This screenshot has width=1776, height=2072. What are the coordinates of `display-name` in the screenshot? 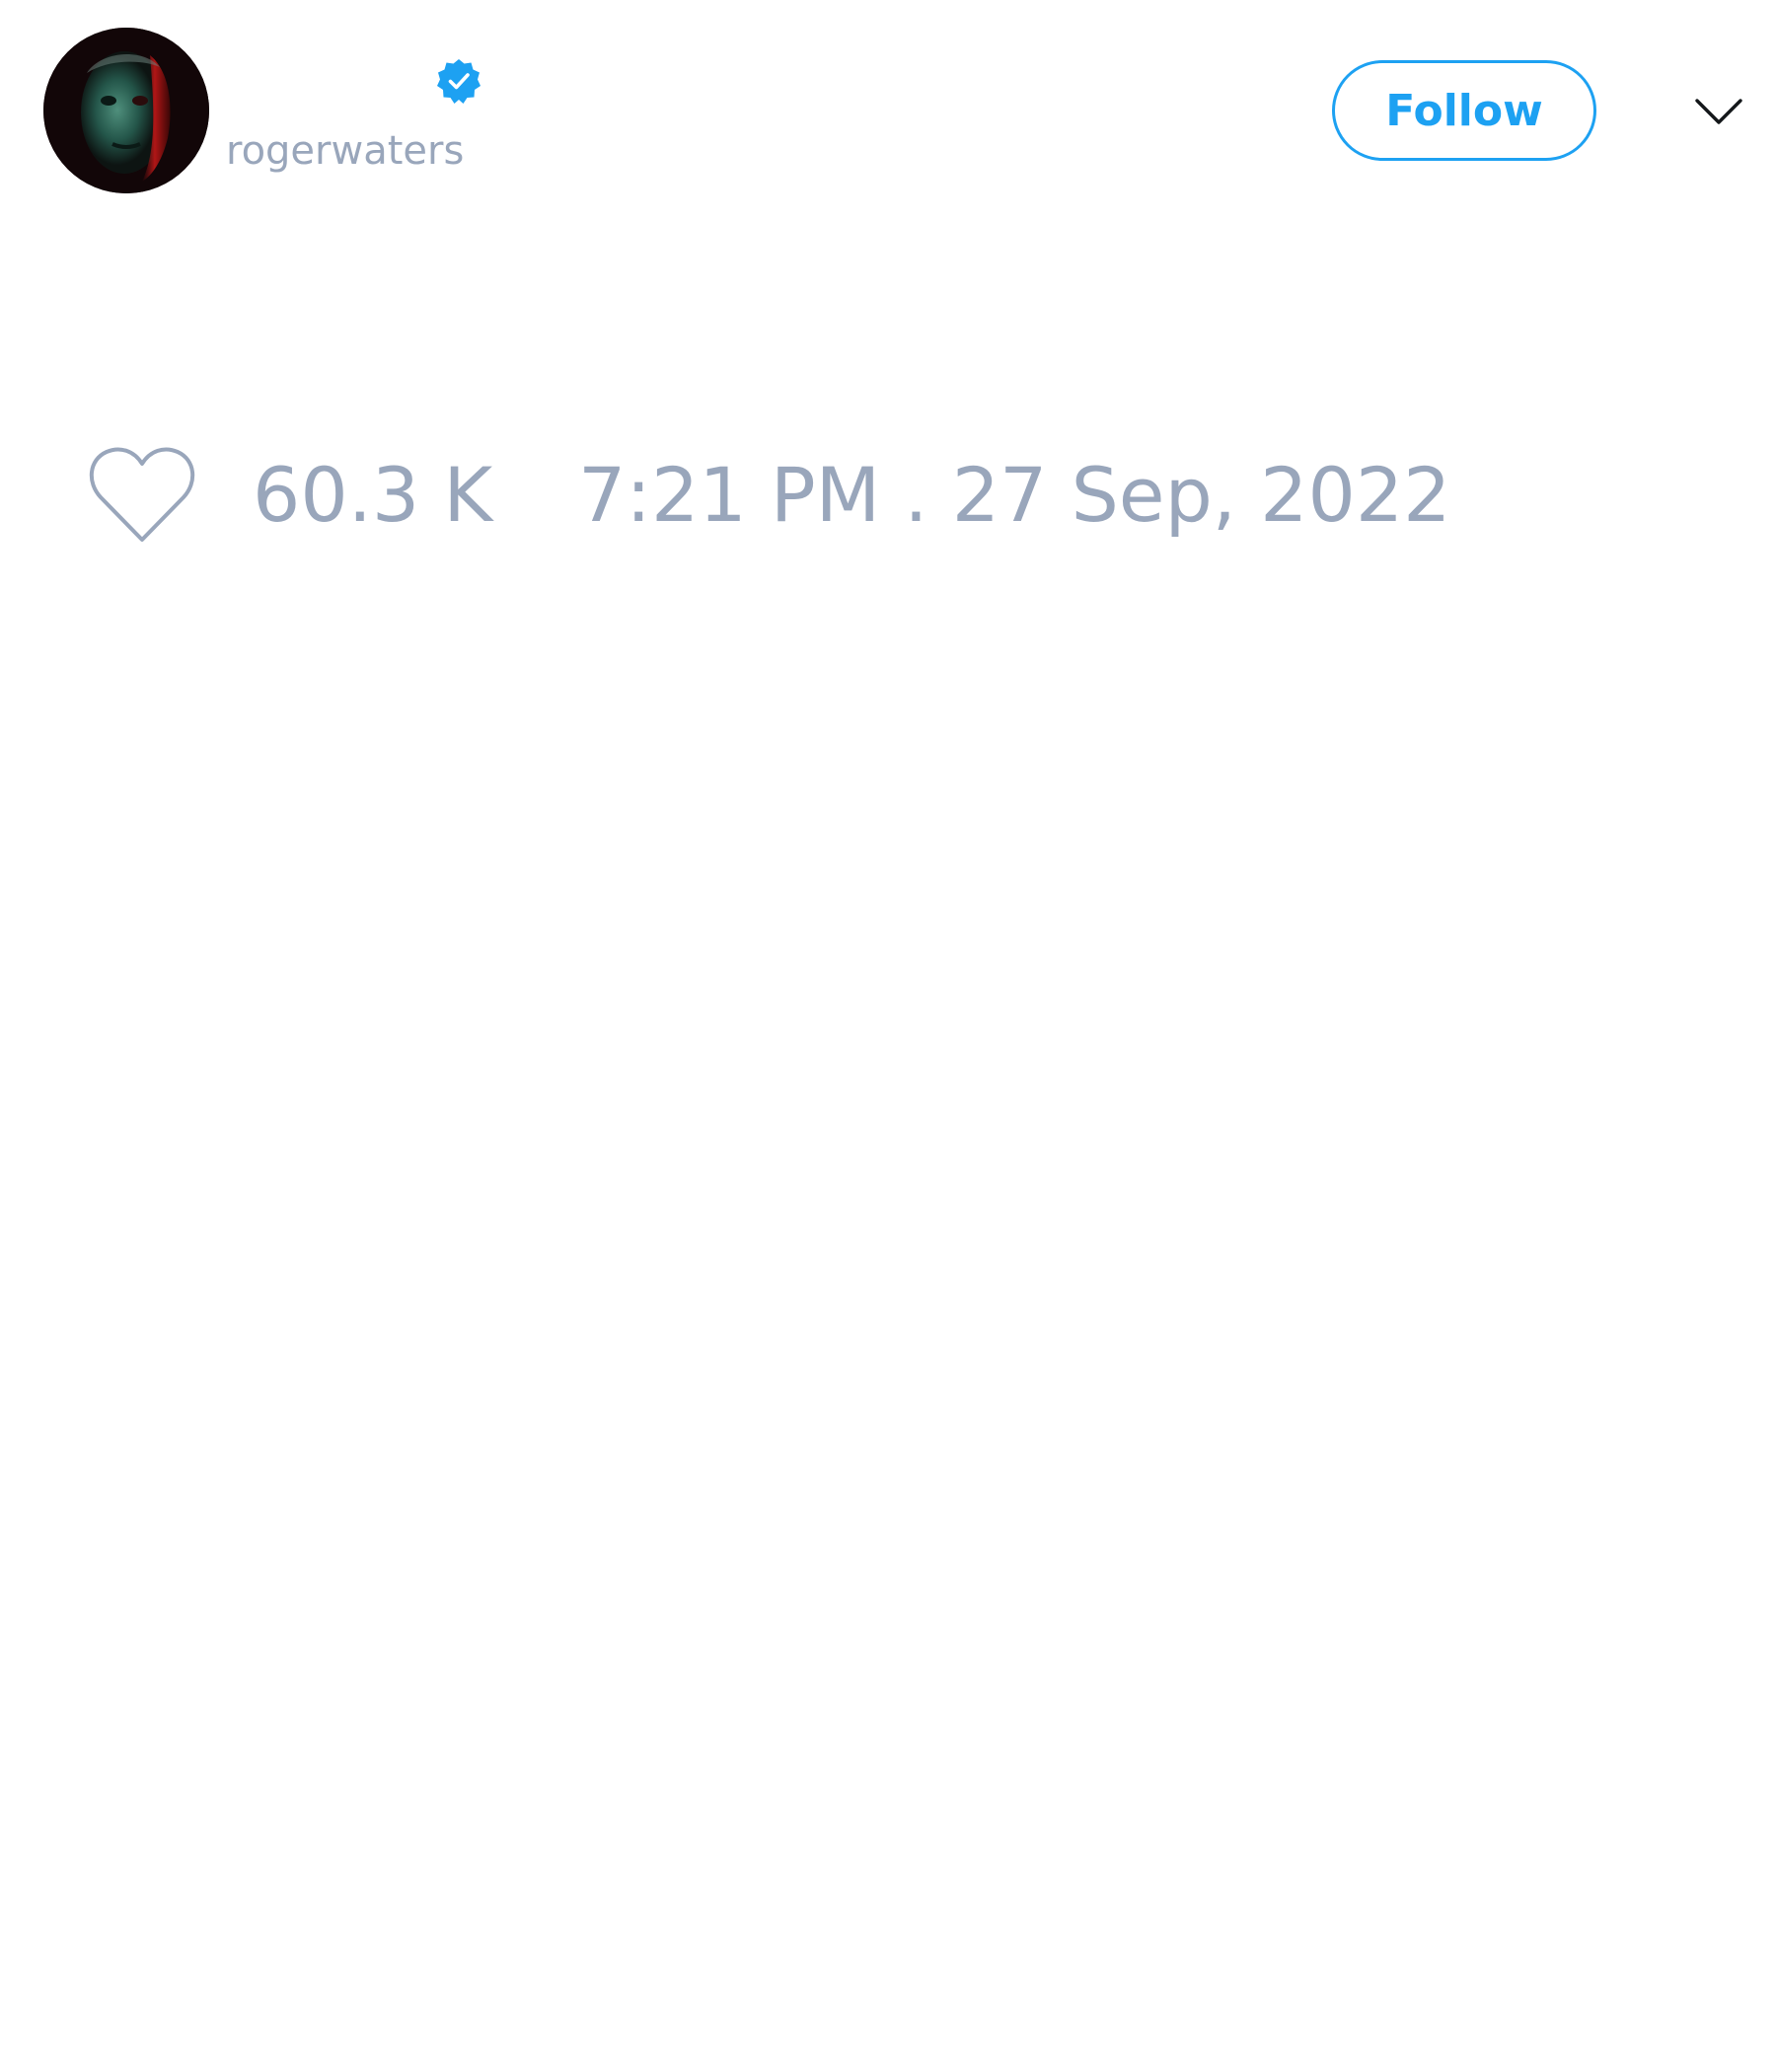 It's located at (326, 82).